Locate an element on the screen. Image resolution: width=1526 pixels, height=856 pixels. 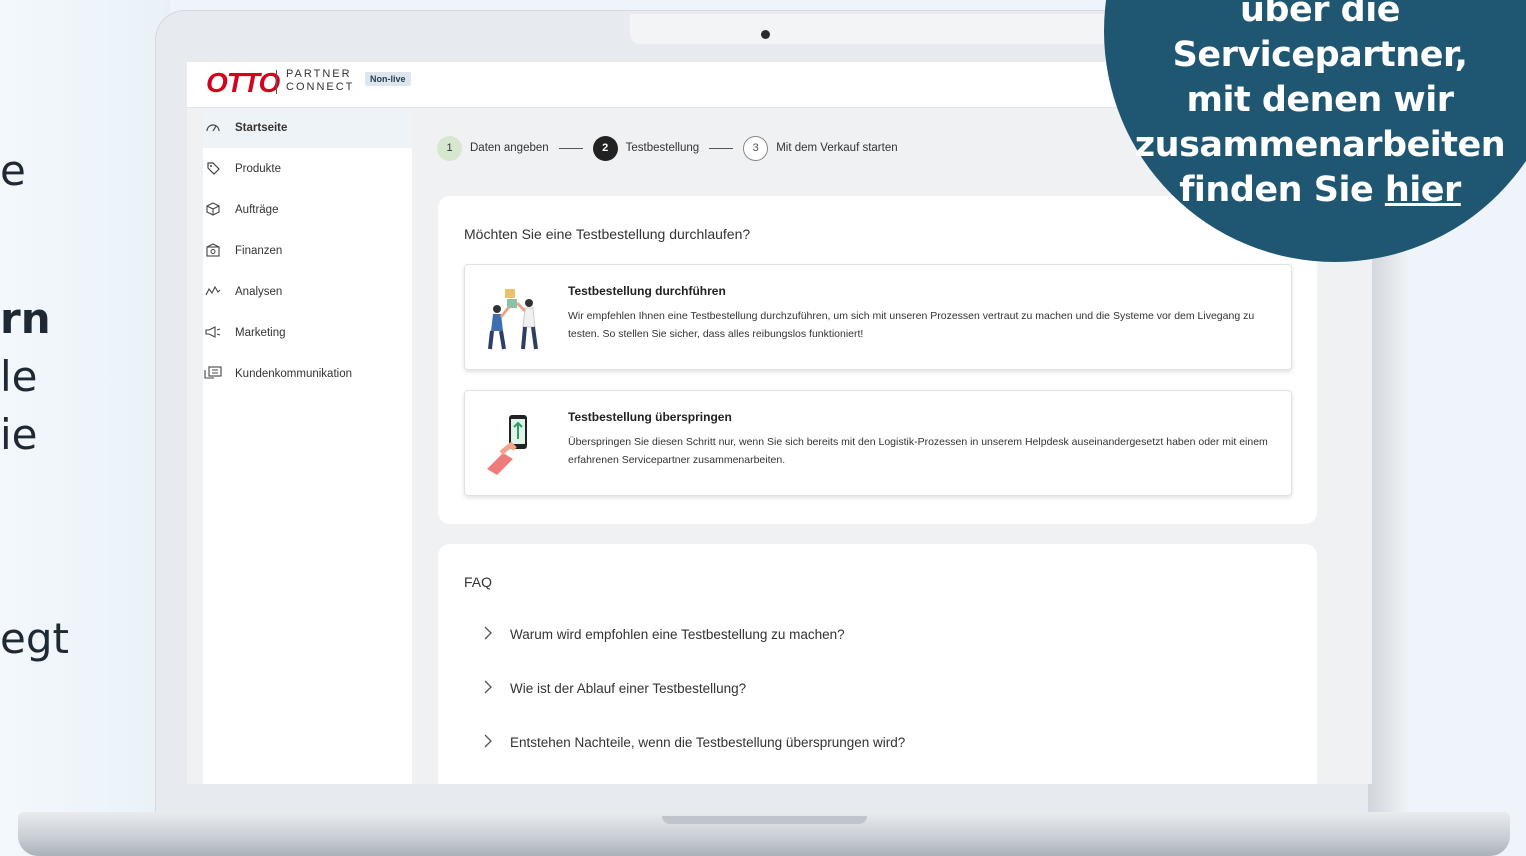
sidebar-item-label: Analysen is located at coordinates (259, 292).